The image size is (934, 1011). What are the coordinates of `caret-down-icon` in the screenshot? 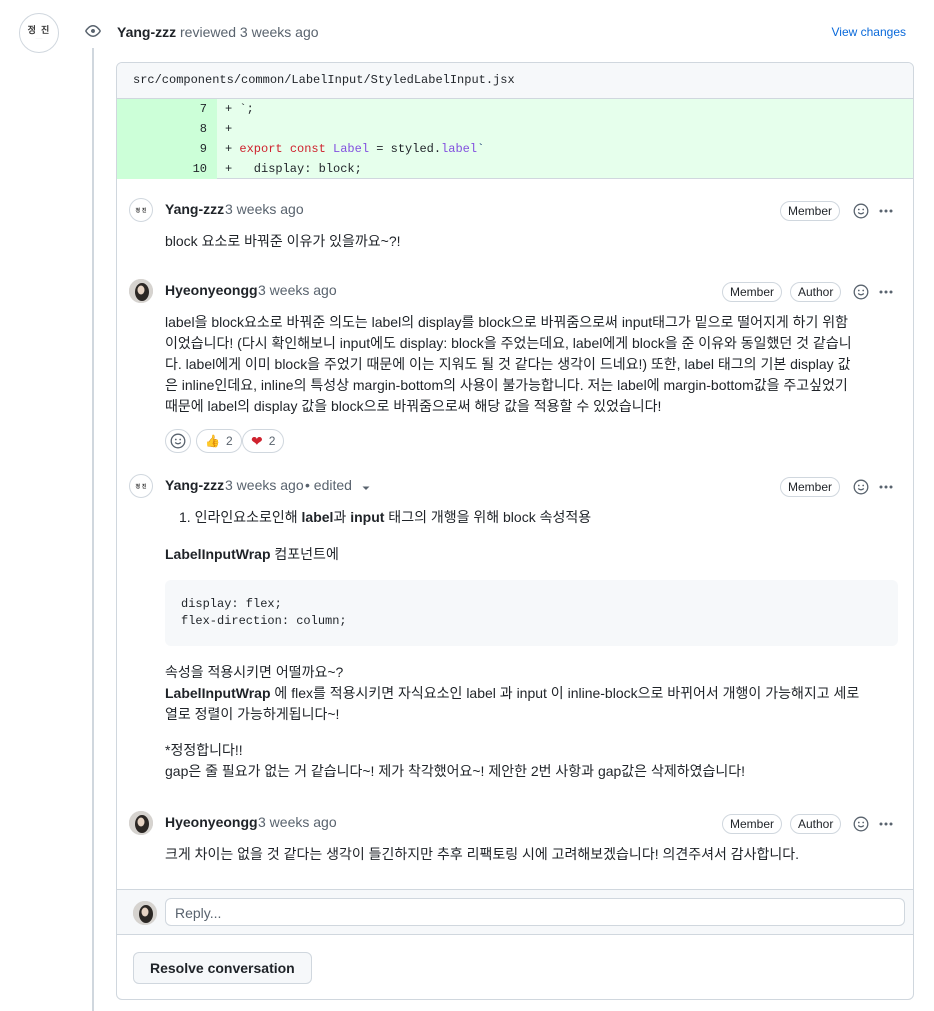 It's located at (366, 488).